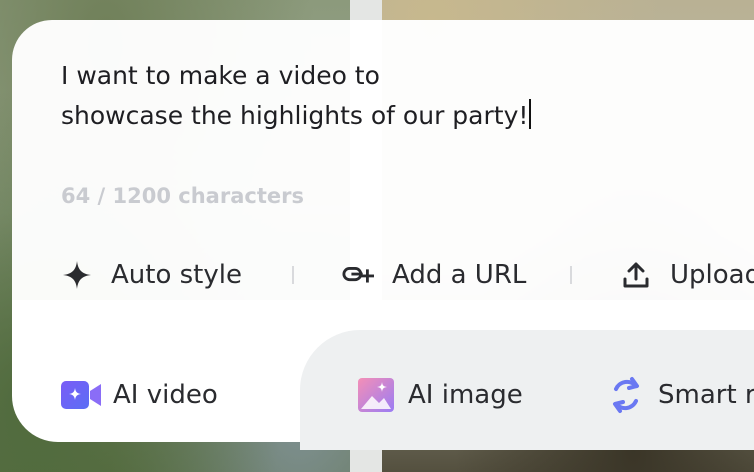  Describe the element at coordinates (77, 275) in the screenshot. I see `sparkle-icon` at that location.